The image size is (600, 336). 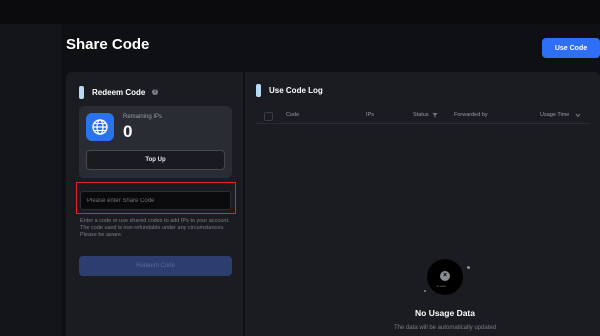 I want to click on remaining-ips-value: 0, so click(x=128, y=131).